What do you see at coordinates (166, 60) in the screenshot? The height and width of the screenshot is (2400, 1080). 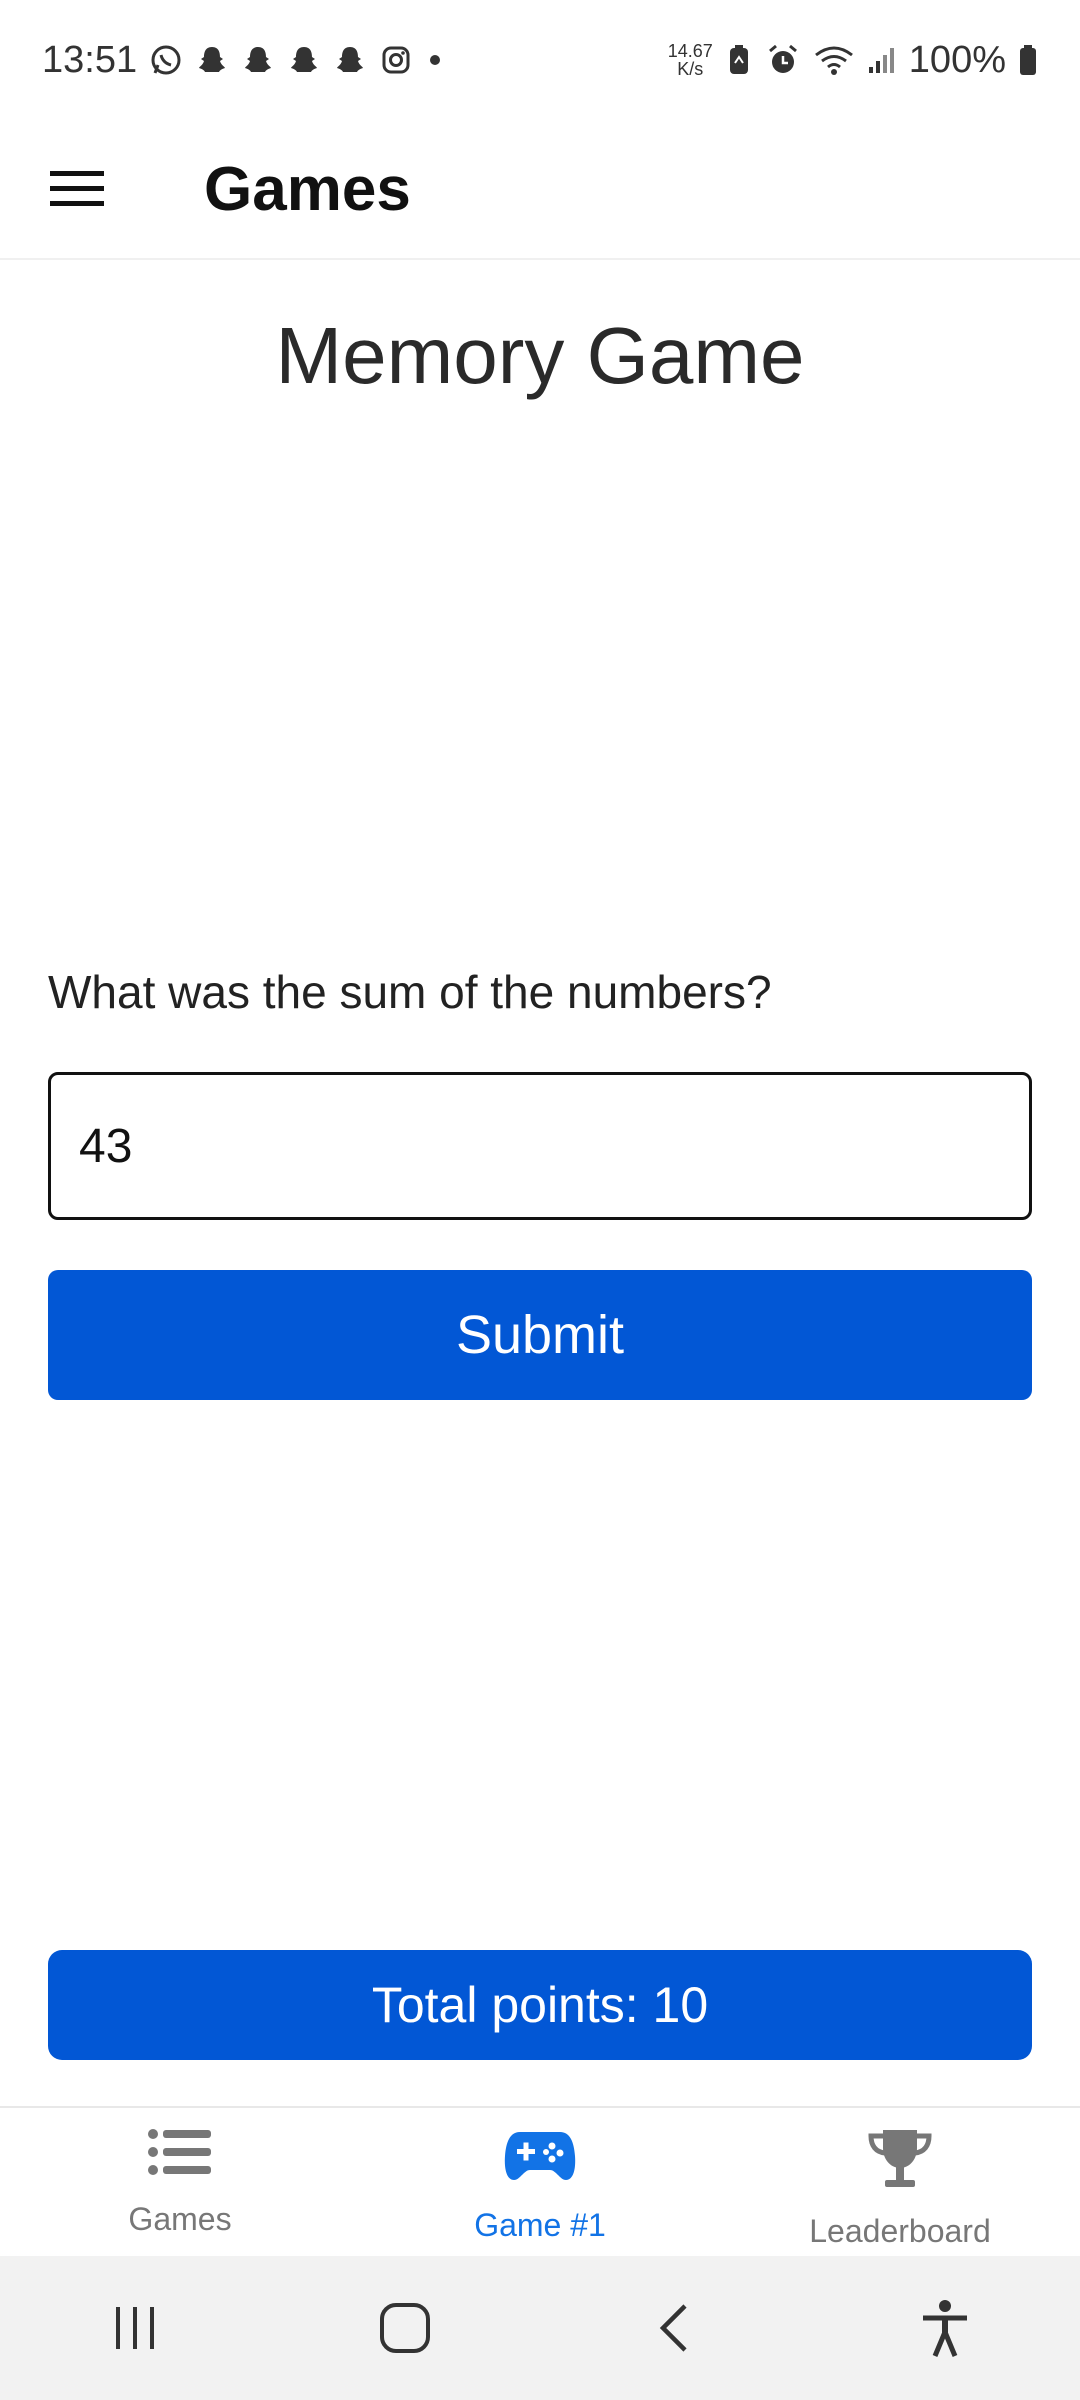 I see `whatsapp-icon` at bounding box center [166, 60].